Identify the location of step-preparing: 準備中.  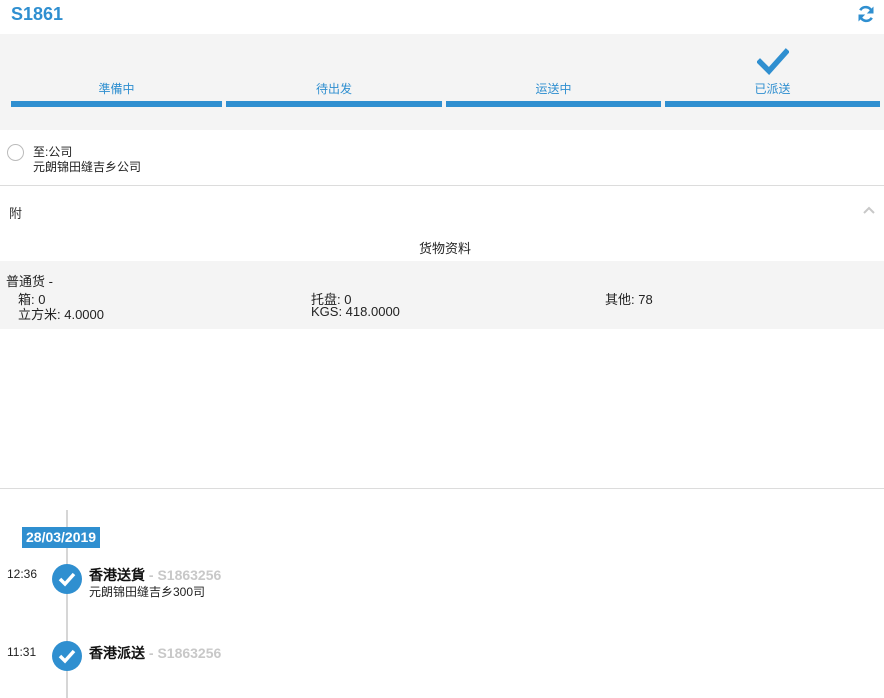
(116, 82).